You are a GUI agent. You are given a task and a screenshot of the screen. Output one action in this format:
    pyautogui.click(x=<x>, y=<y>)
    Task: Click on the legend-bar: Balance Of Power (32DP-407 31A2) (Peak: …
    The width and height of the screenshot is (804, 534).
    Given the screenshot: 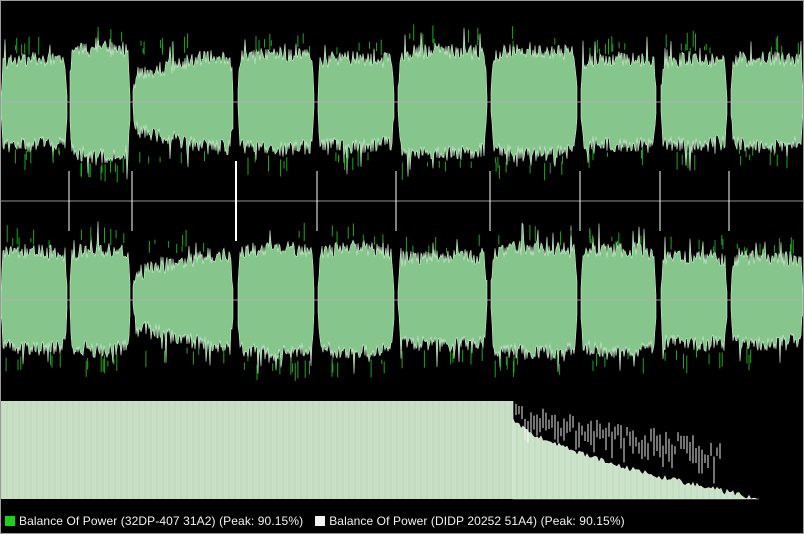 What is the action you would take?
    pyautogui.click(x=402, y=521)
    